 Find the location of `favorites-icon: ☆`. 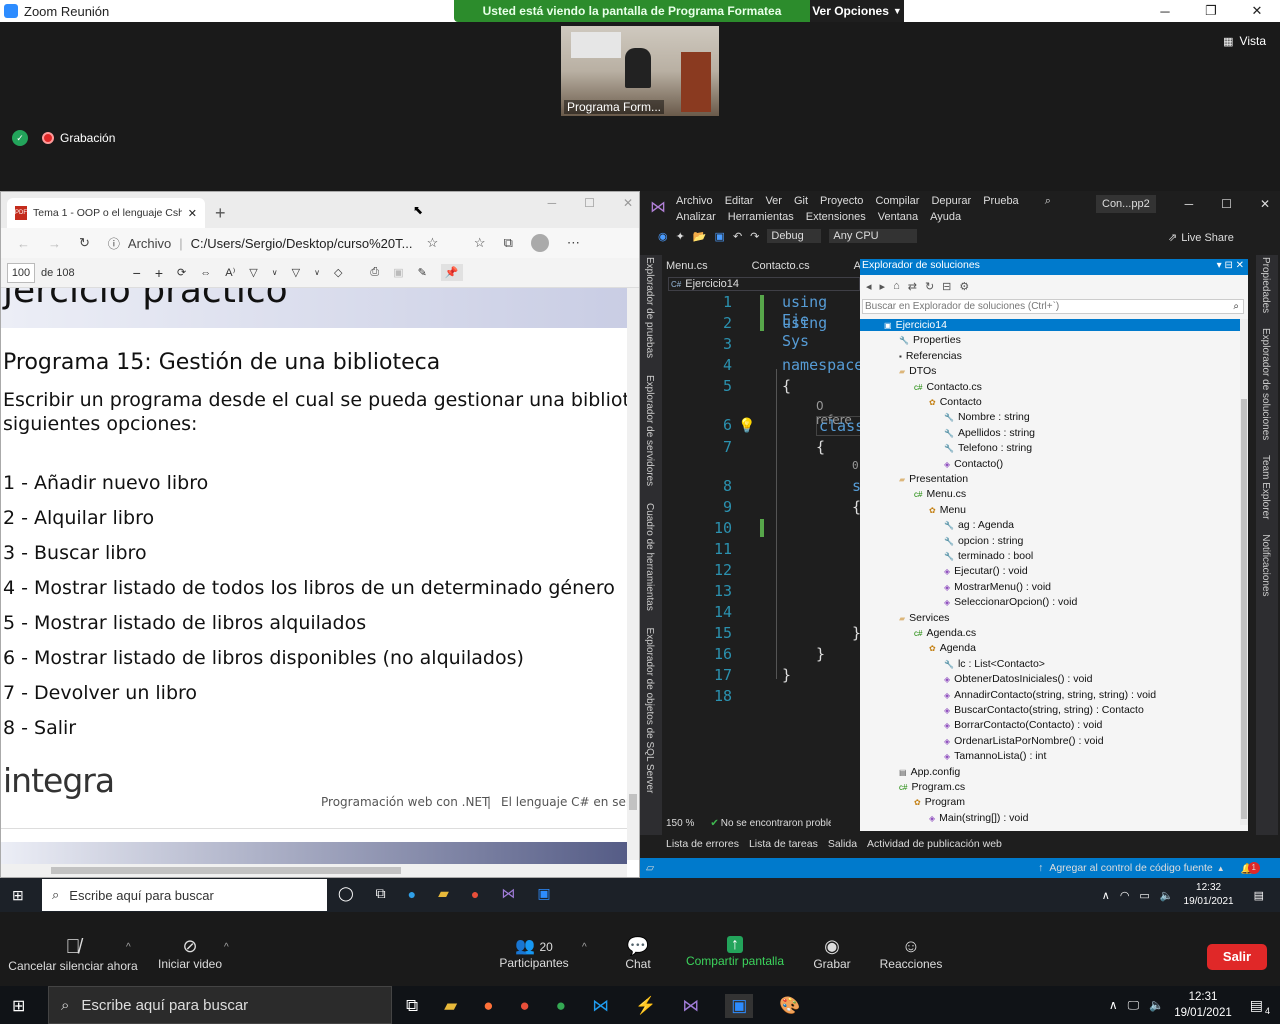

favorites-icon: ☆ is located at coordinates (480, 243).